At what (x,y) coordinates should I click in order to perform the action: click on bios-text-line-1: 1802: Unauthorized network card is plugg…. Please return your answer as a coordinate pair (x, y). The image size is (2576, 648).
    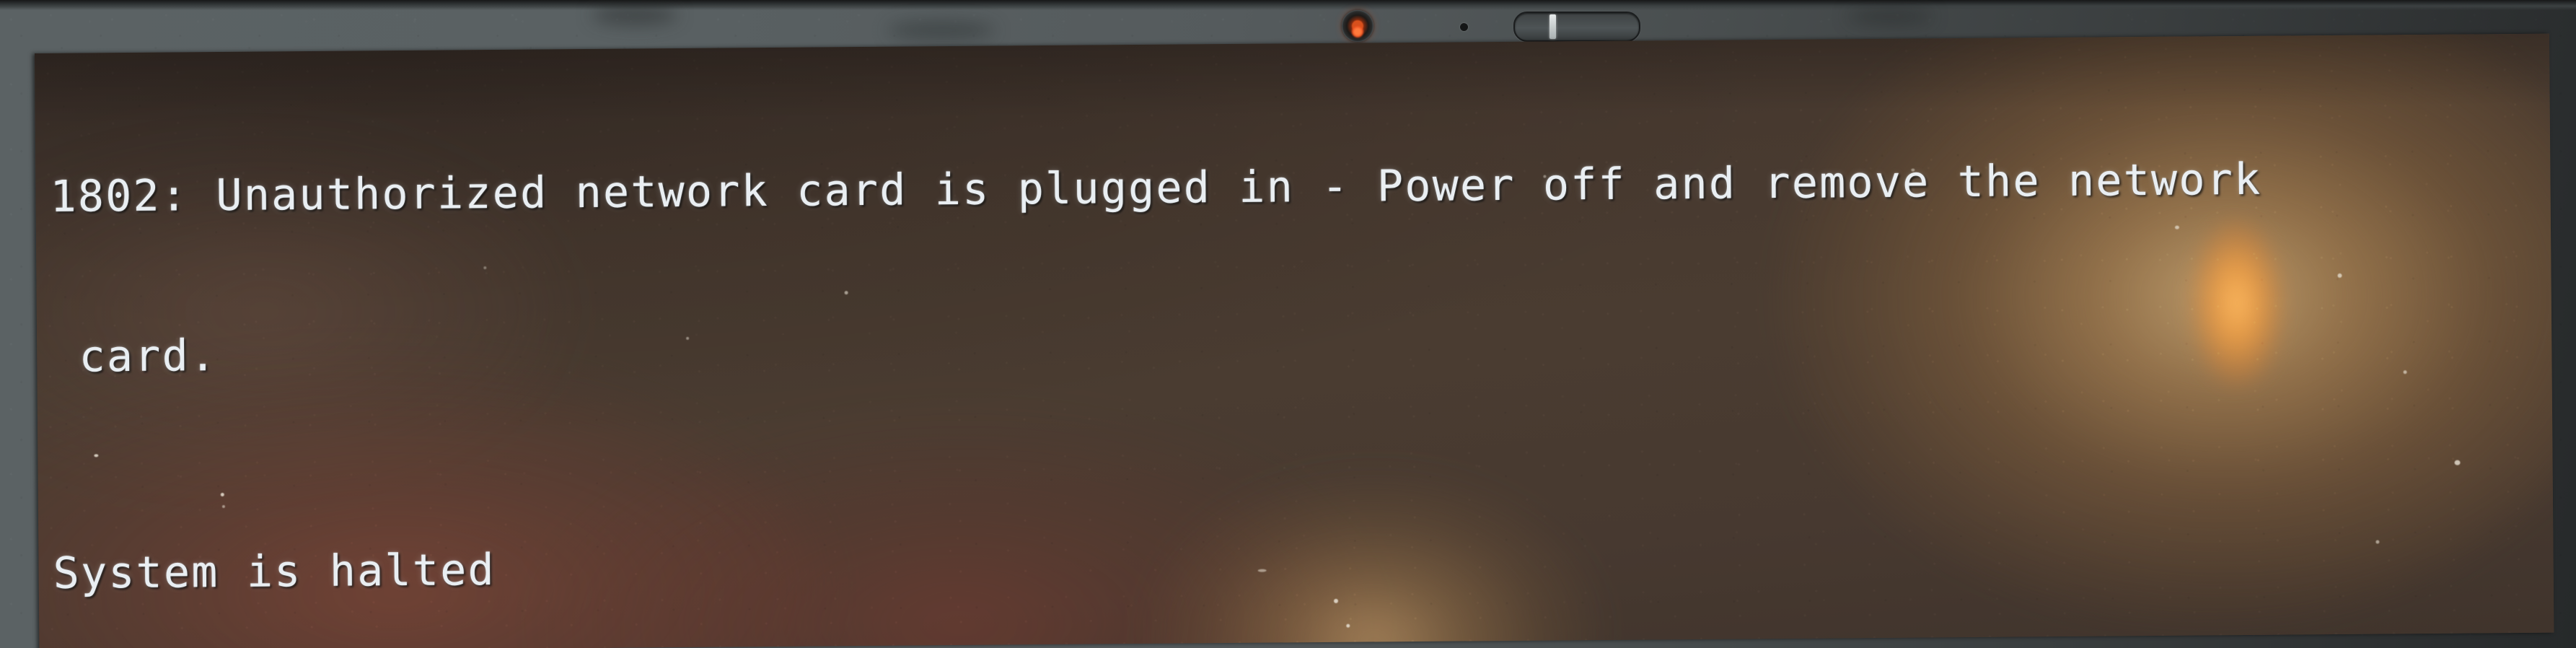
    Looking at the image, I should click on (1156, 188).